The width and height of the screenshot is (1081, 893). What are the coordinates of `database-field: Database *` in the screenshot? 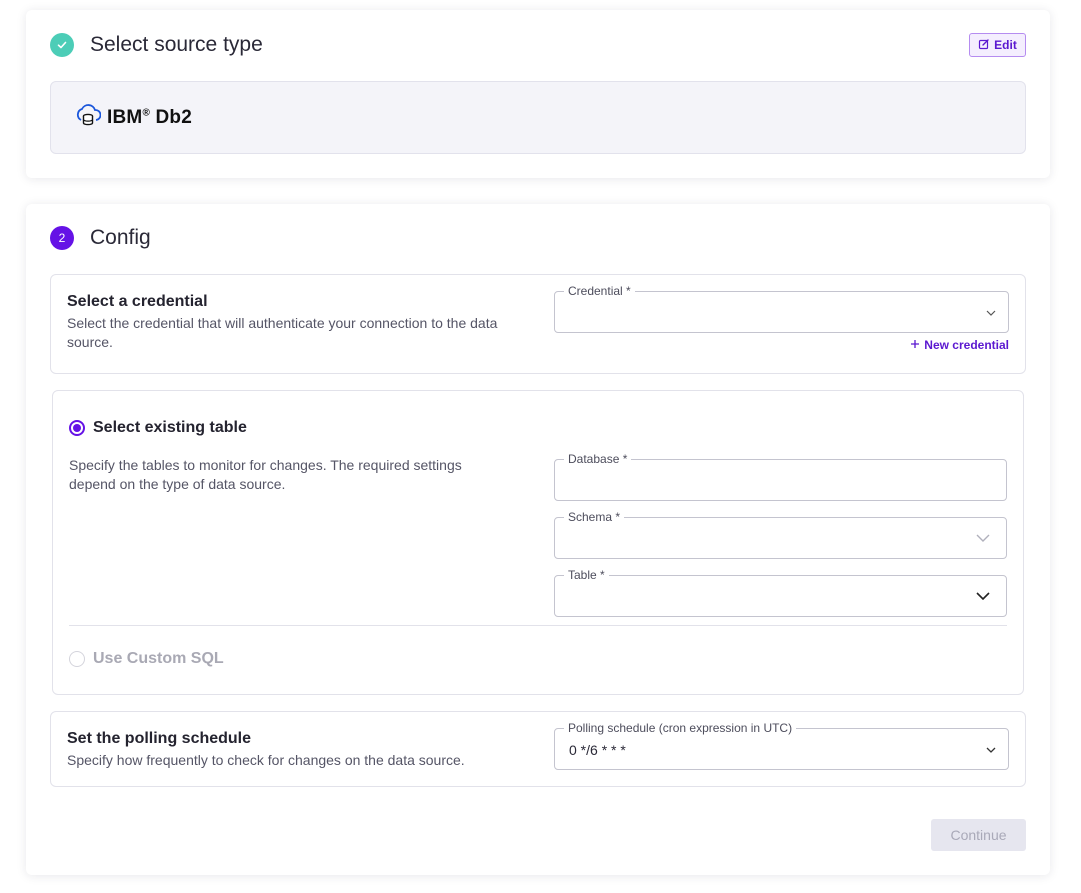 It's located at (780, 476).